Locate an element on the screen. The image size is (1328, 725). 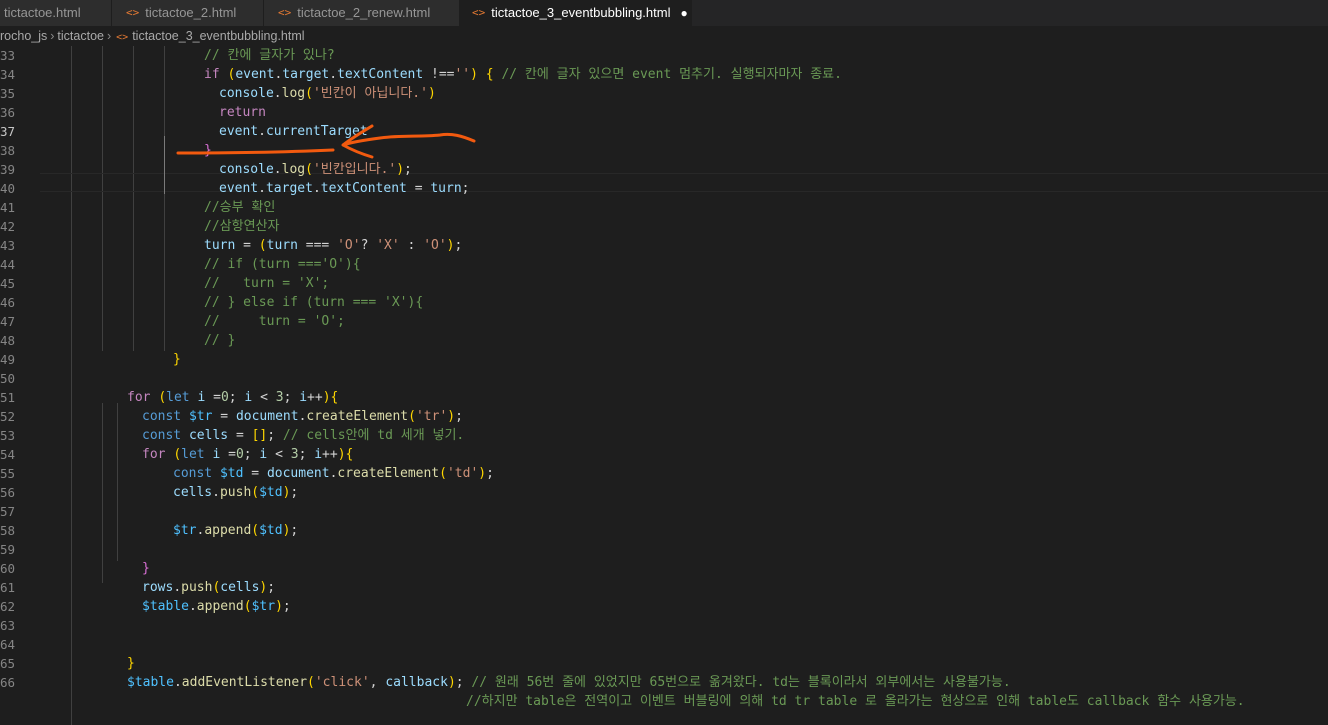
code-text: rows.push(cells); is located at coordinates (209, 587).